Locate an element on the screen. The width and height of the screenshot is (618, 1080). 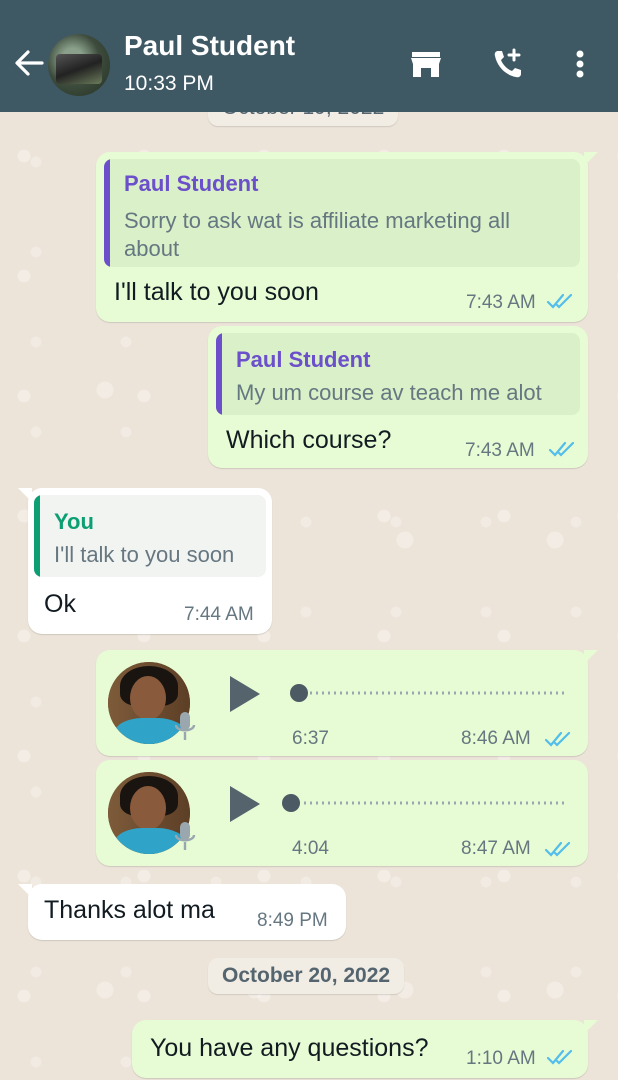
contact-avatar is located at coordinates (79, 65).